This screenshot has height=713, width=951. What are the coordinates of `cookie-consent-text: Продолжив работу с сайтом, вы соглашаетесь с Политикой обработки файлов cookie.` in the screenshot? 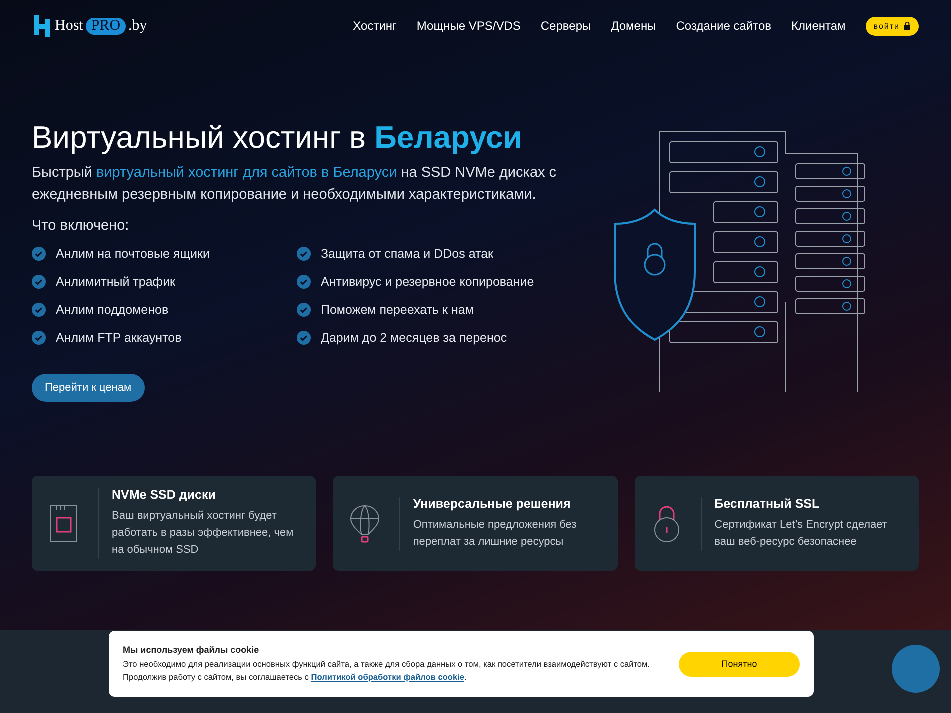 It's located at (295, 677).